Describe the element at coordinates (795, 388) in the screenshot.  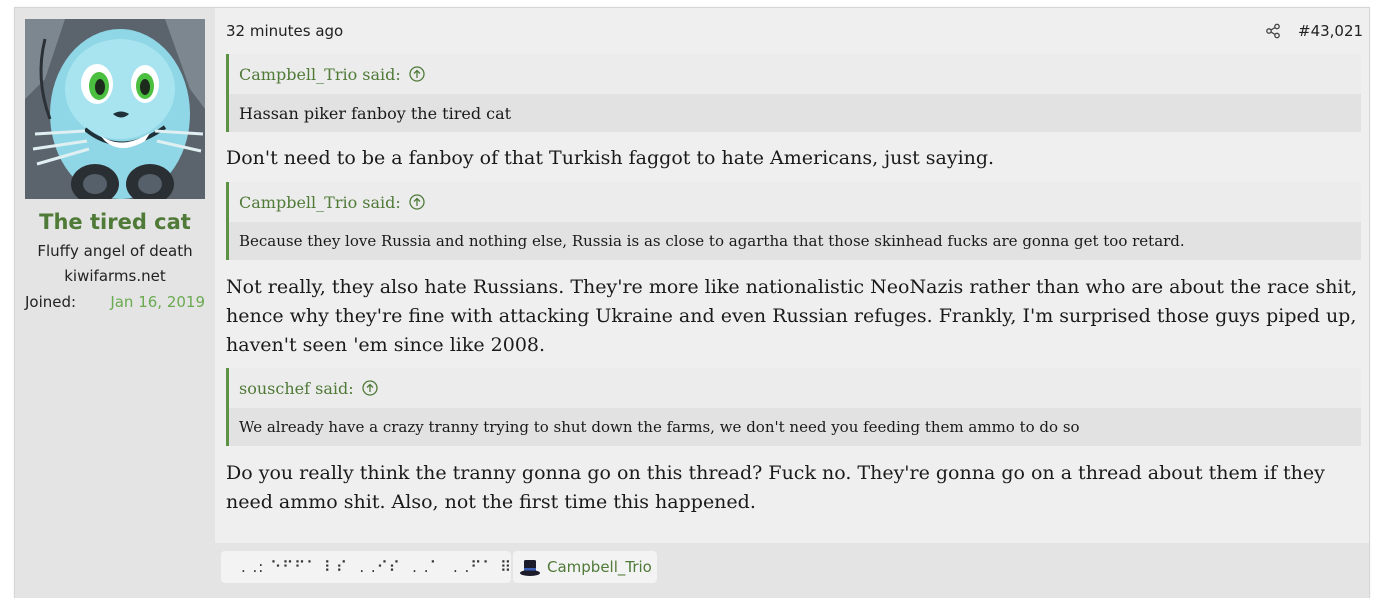
I see `quote-header: souschef said:` at that location.